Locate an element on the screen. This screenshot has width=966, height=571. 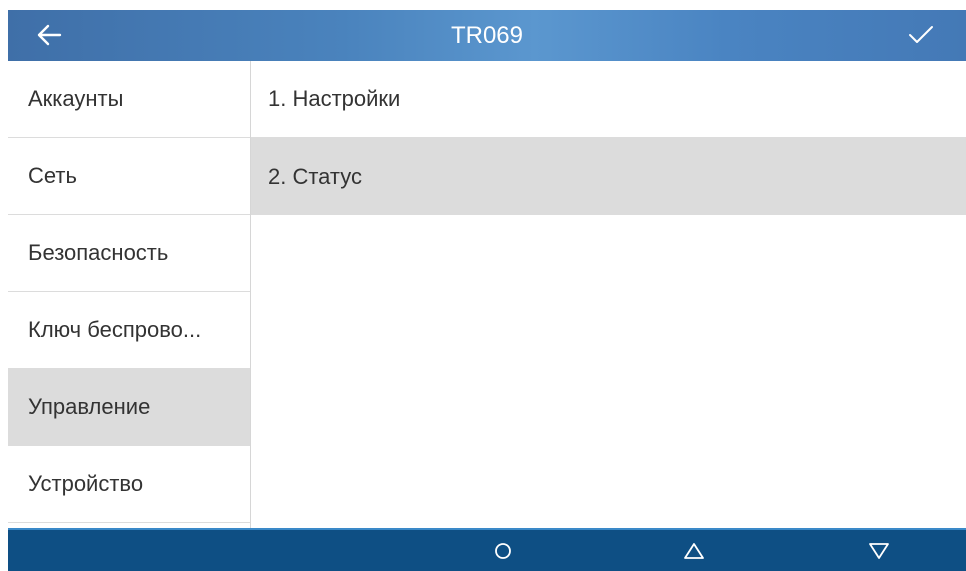
sidebar-item-device: Устройство is located at coordinates (129, 484).